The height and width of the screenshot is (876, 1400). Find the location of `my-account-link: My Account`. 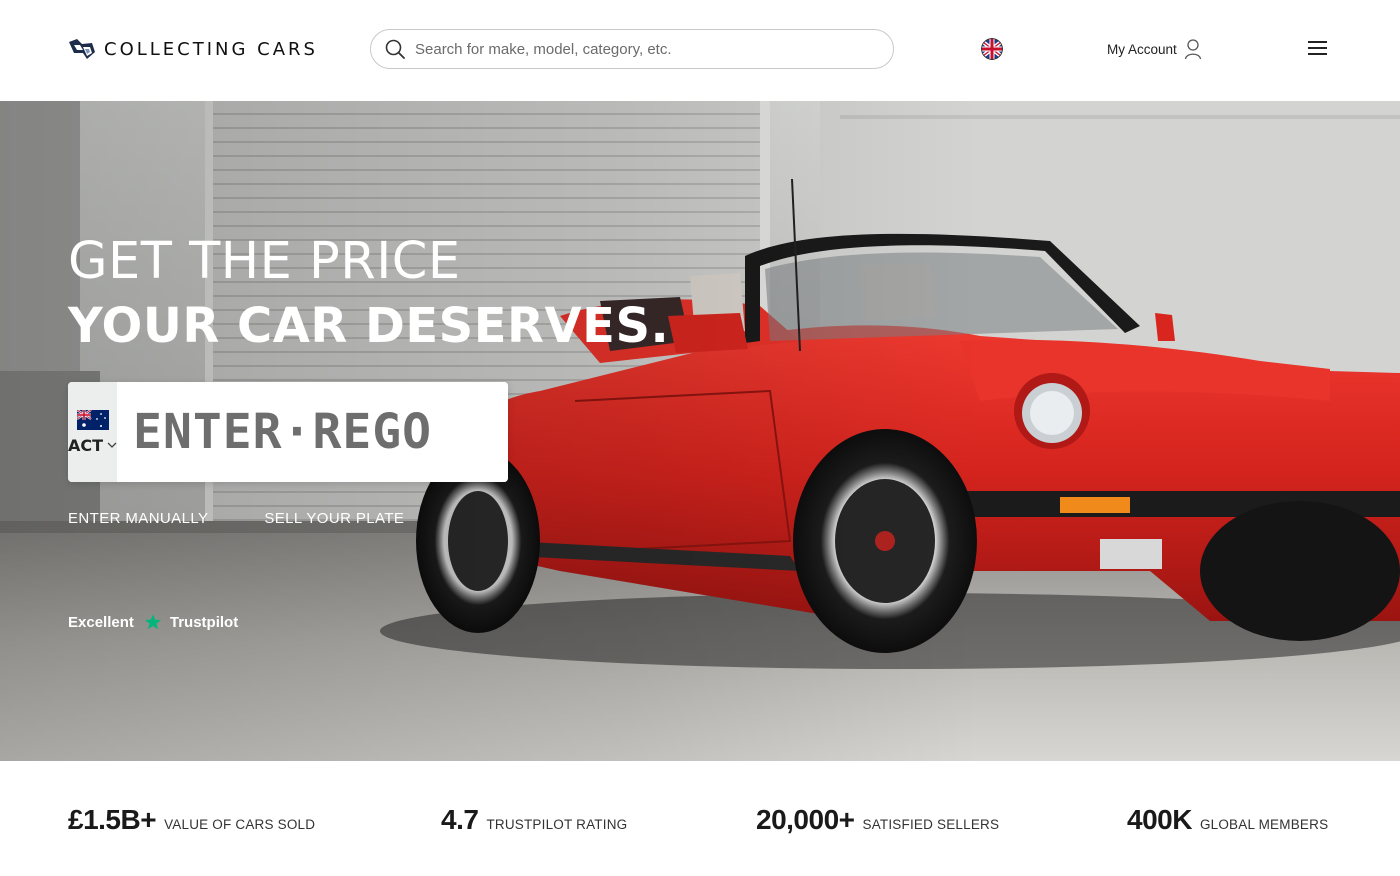

my-account-link: My Account is located at coordinates (1154, 49).